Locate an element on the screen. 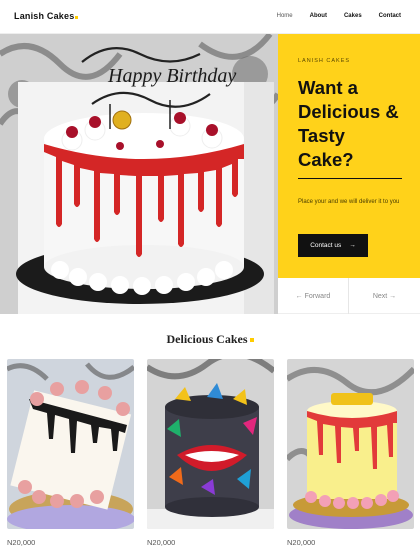 This screenshot has height=558, width=420. forward-label: Forward is located at coordinates (317, 296).